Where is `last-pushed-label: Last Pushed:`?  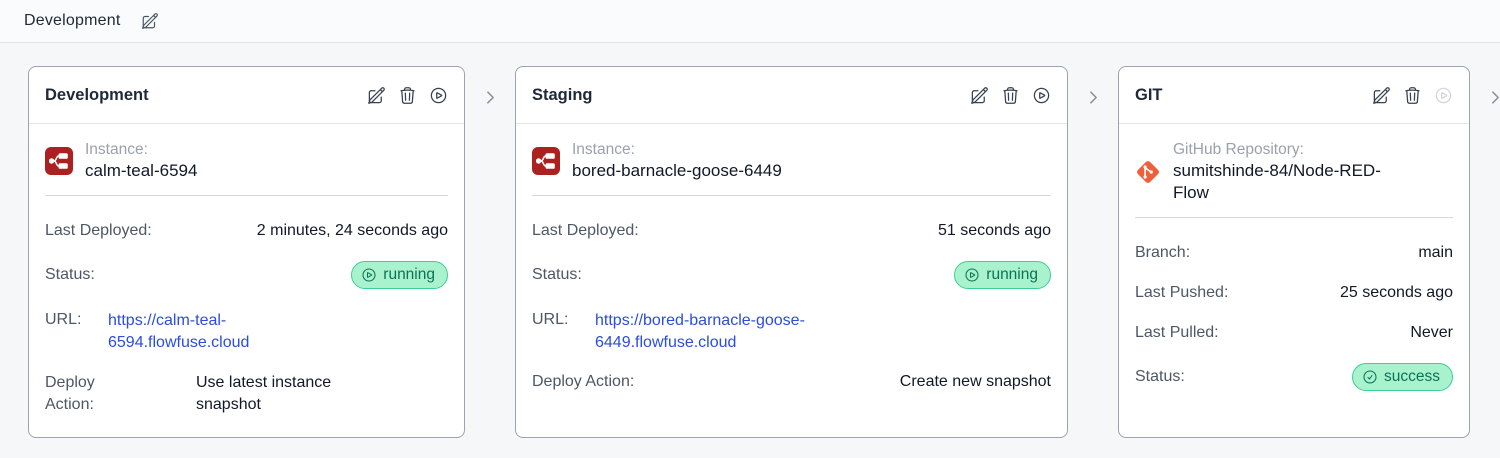 last-pushed-label: Last Pushed: is located at coordinates (1182, 292).